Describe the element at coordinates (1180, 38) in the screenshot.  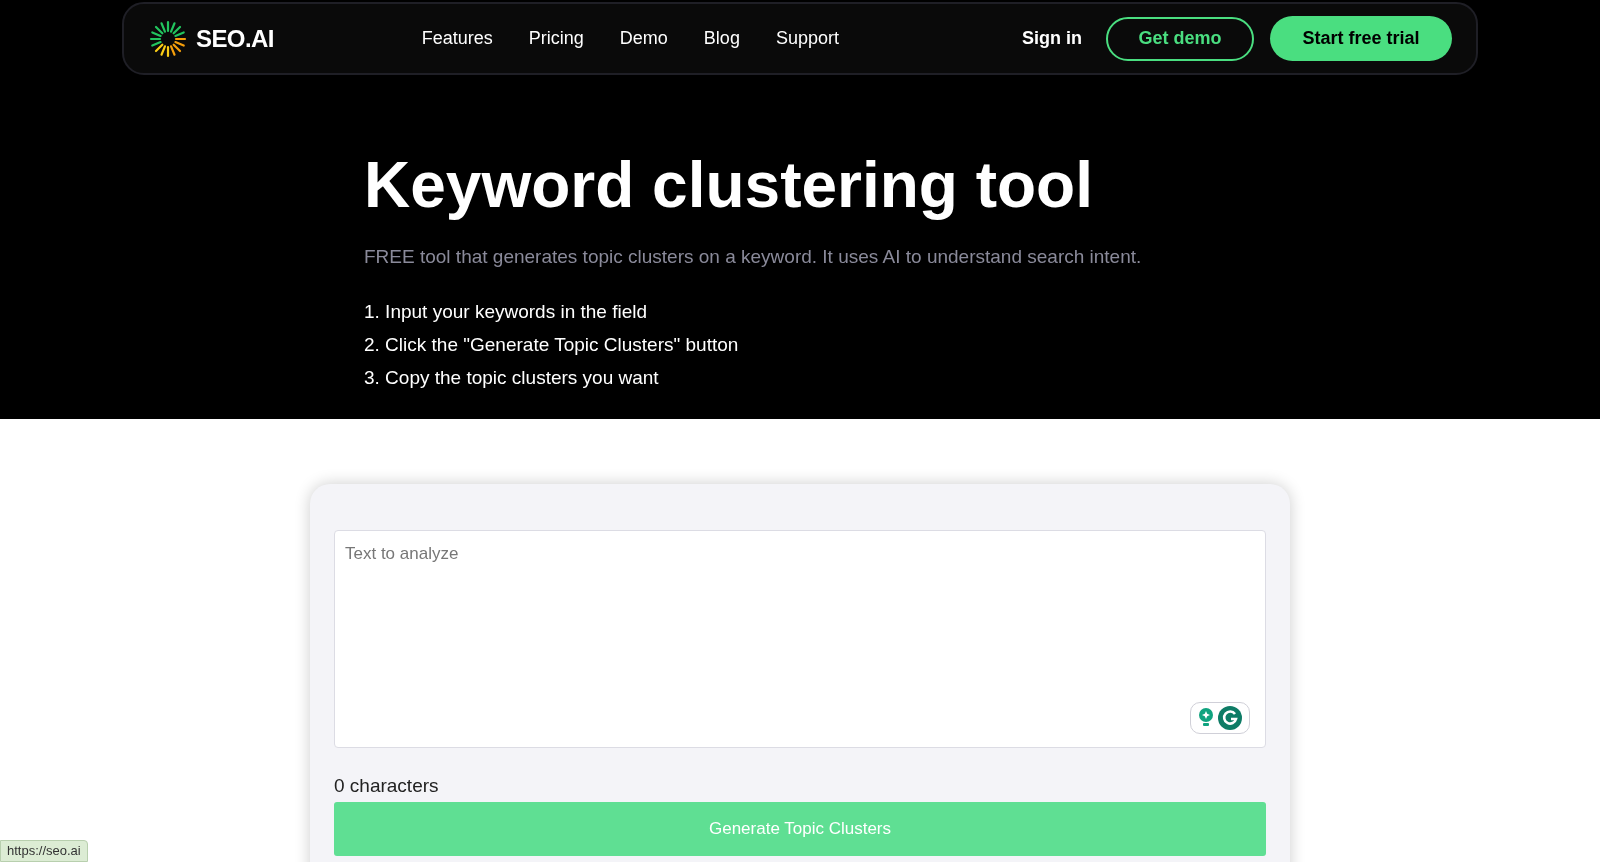
I see `get-demo-button: Get demo` at that location.